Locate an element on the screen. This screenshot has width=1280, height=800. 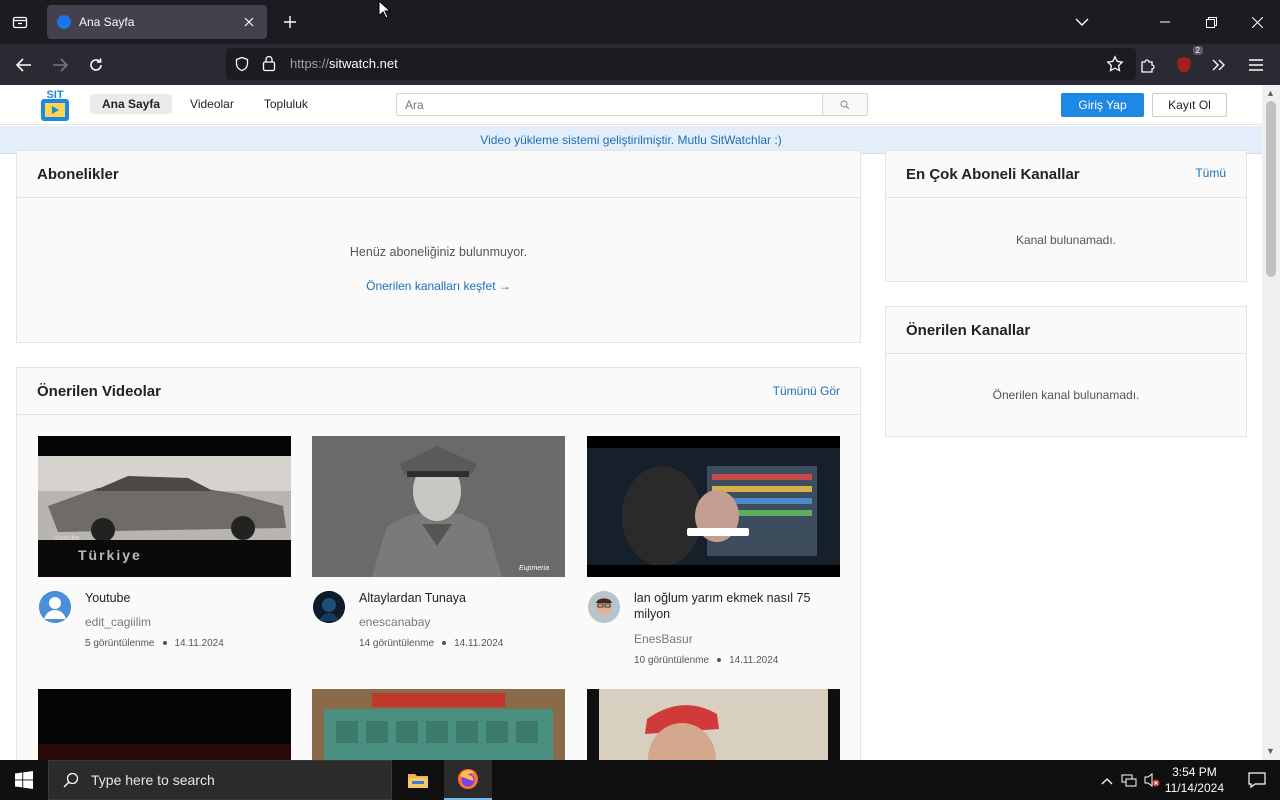
top-channels-title: En Çok Aboneli Kanallar is located at coordinates (993, 174).